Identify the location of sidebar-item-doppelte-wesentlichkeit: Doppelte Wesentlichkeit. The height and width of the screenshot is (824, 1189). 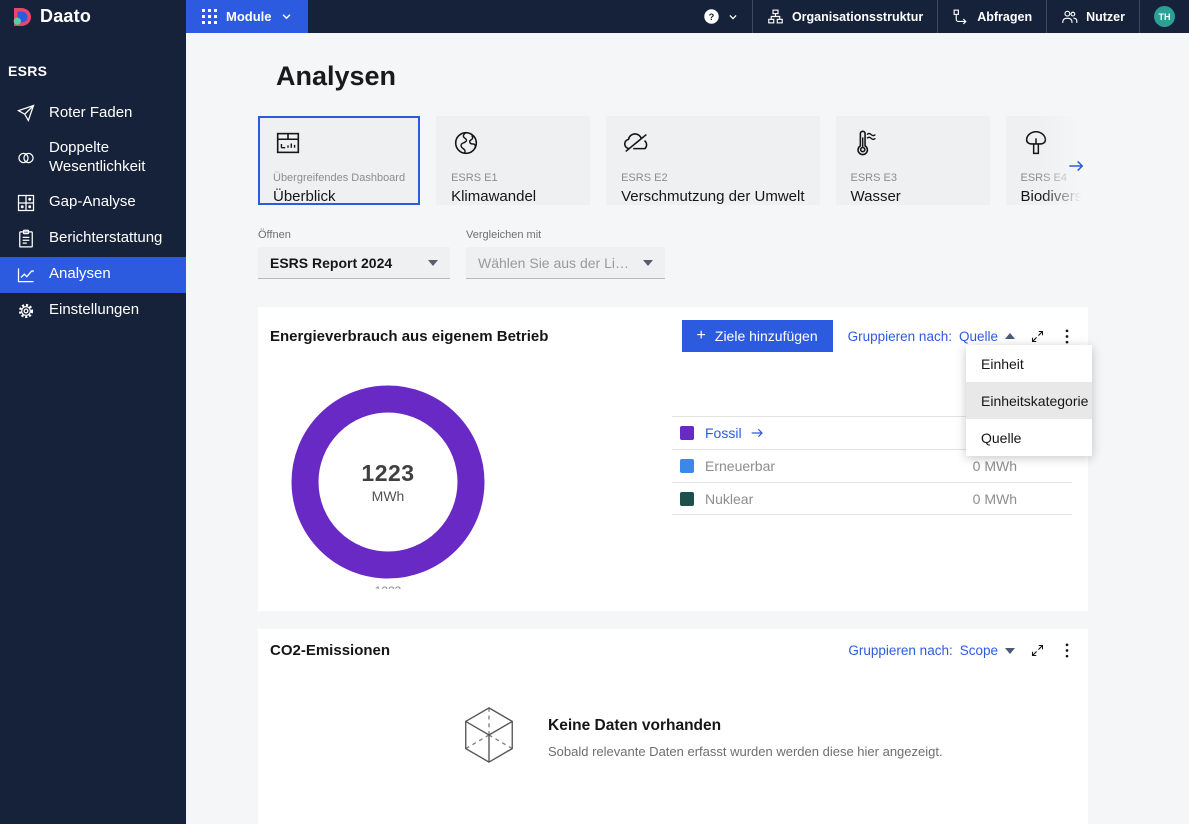
(93, 158).